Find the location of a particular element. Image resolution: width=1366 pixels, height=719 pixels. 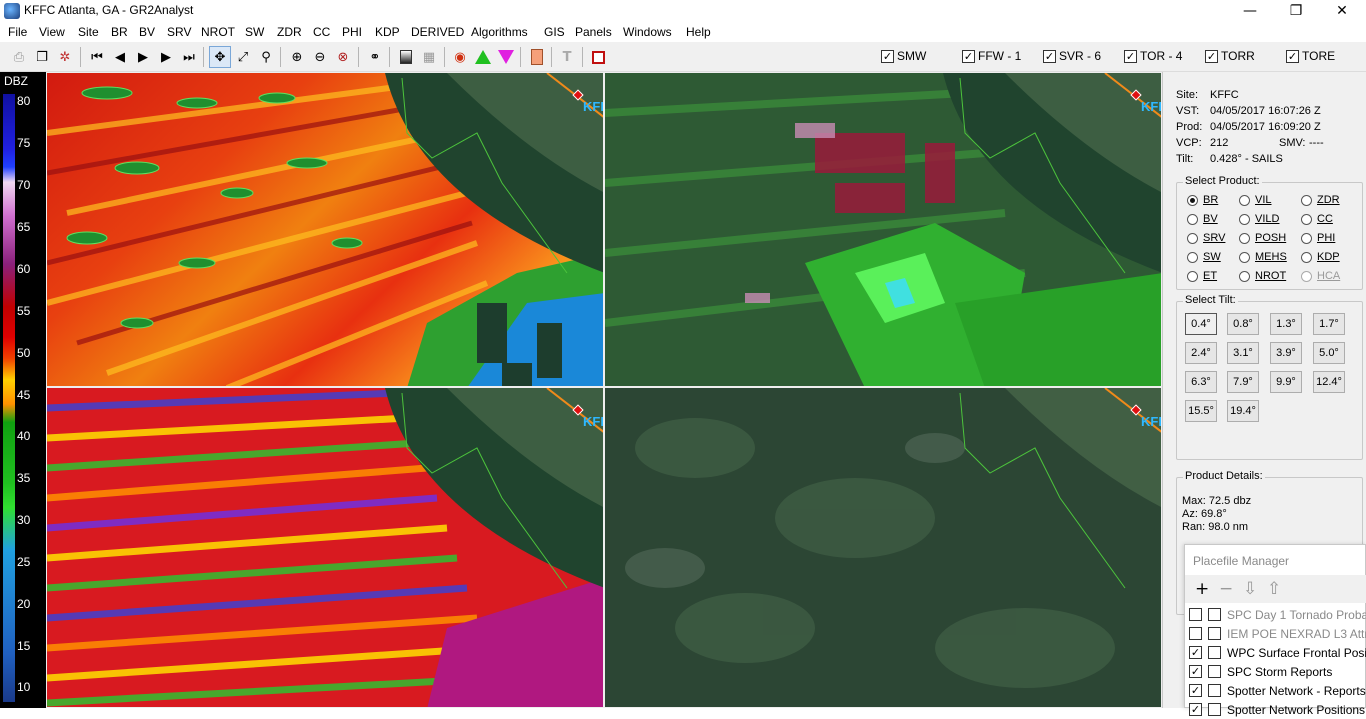

menu-phi: PHI is located at coordinates (352, 32).